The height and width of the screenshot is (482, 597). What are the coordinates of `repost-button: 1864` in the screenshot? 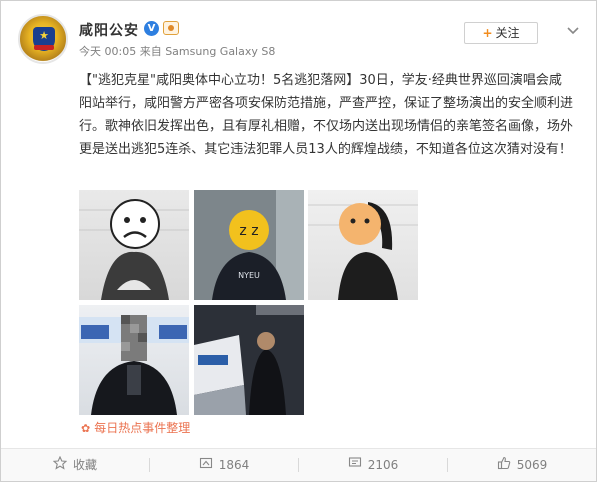 It's located at (224, 465).